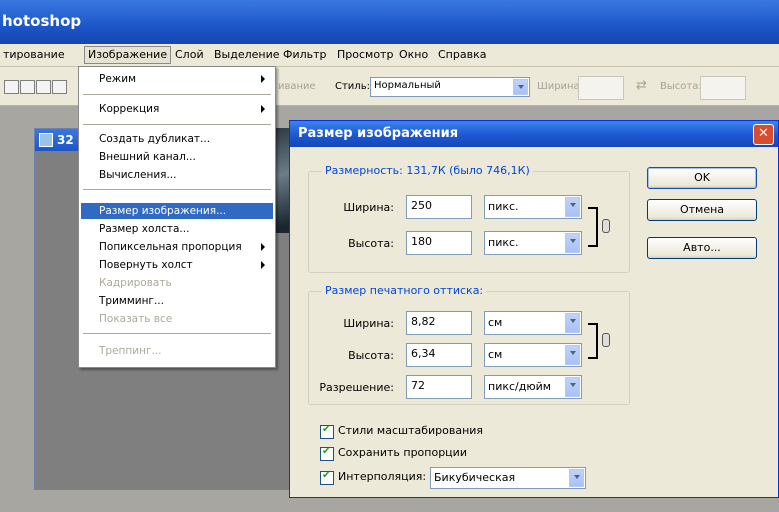 The height and width of the screenshot is (512, 779). I want to click on app-title-bar: hotoshop, so click(389, 22).